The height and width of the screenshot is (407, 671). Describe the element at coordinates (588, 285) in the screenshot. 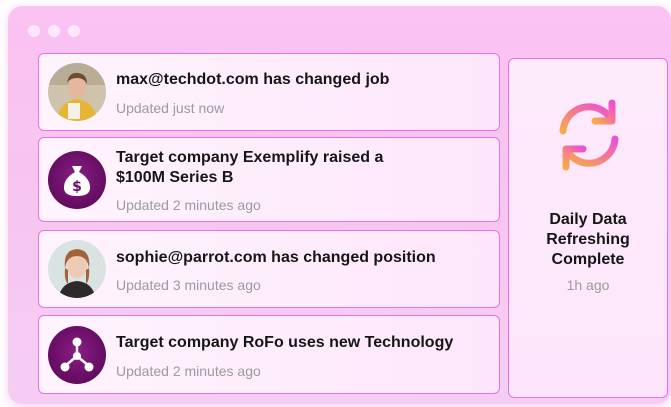

I see `refresh-status-time: 1h ago` at that location.